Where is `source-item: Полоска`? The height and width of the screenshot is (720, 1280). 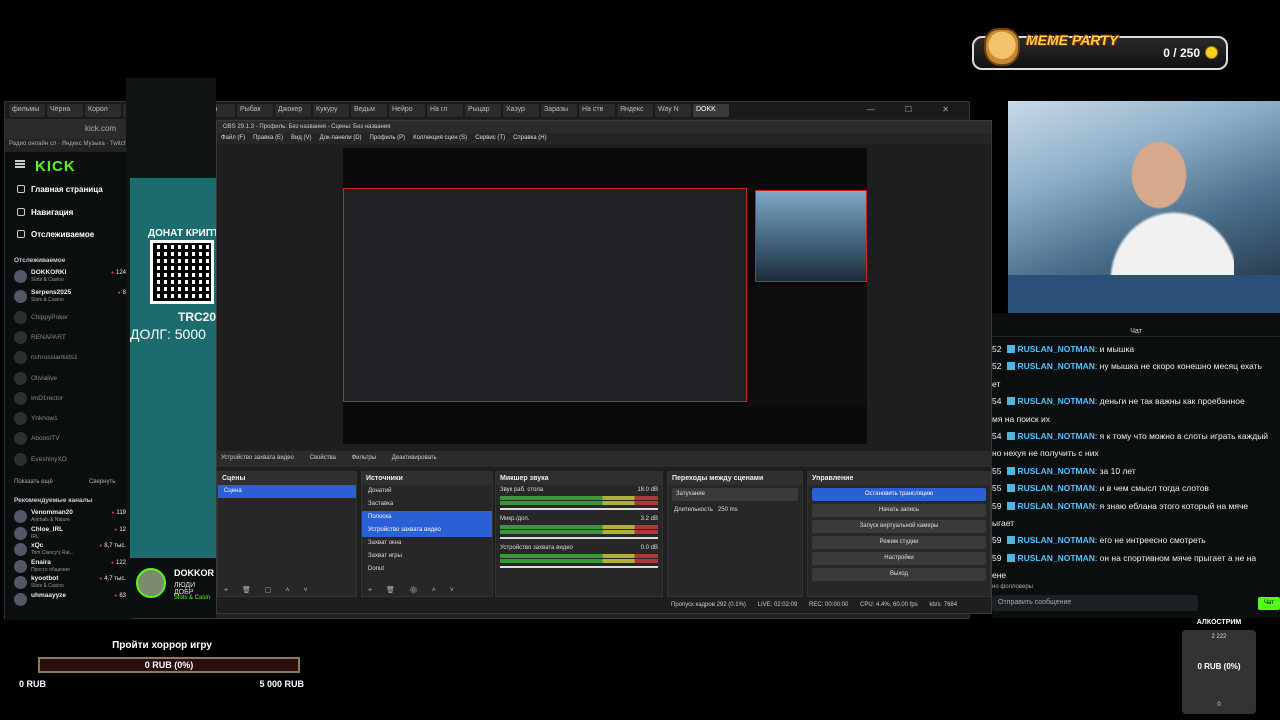 source-item: Полоска is located at coordinates (427, 517).